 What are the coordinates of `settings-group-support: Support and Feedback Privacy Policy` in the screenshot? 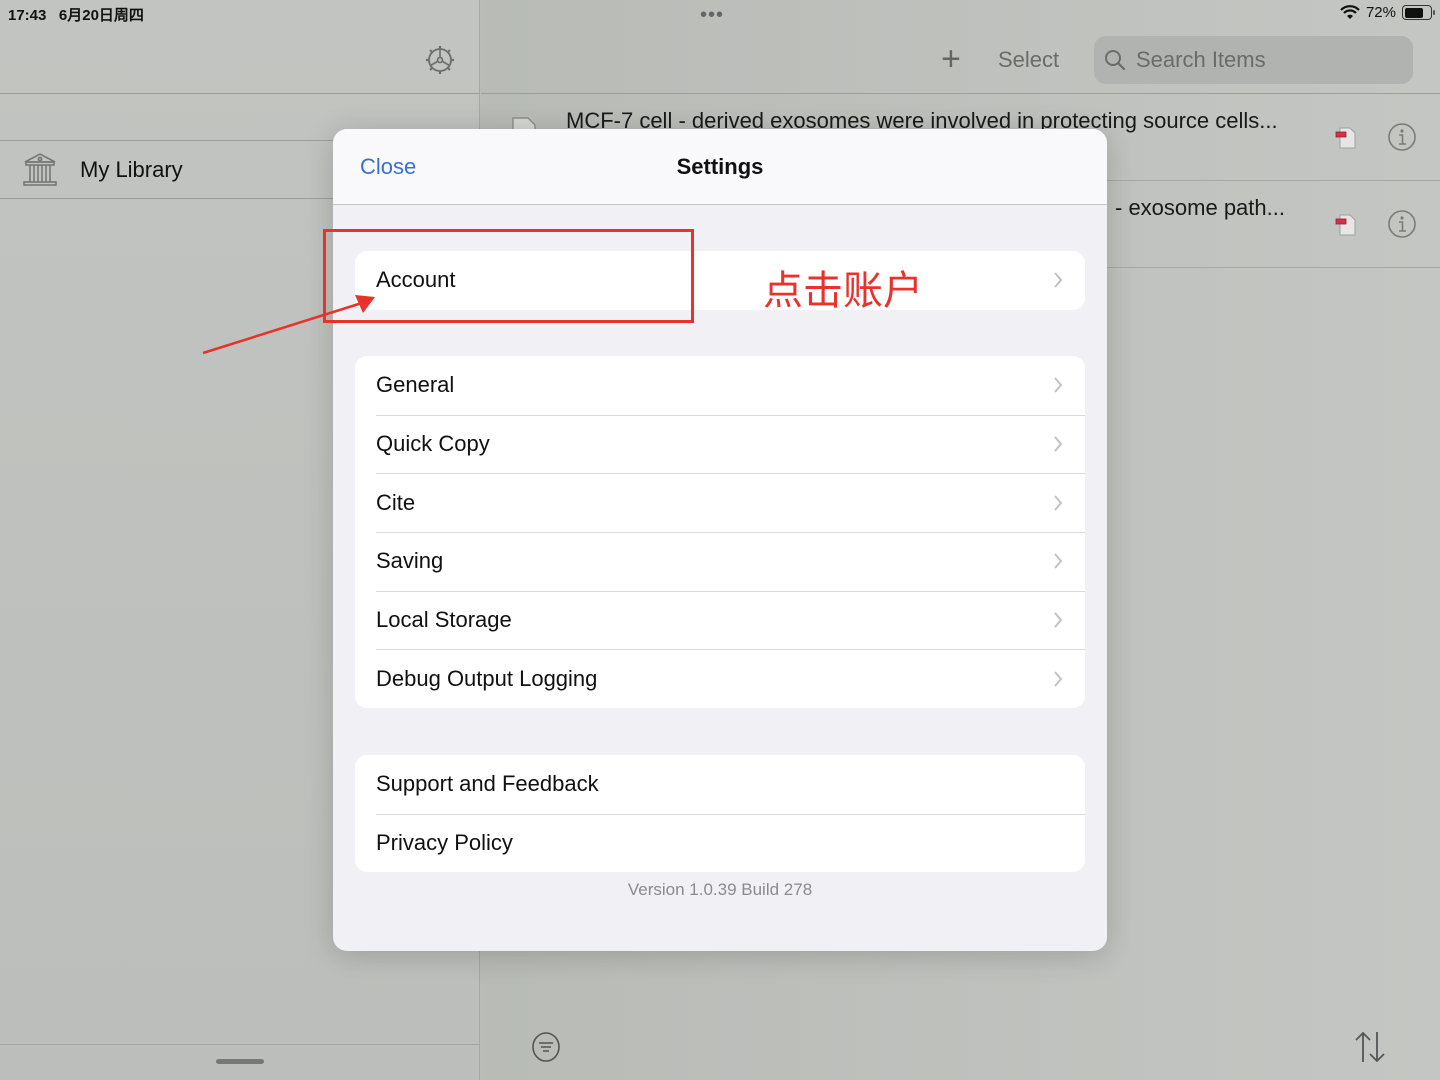 It's located at (720, 814).